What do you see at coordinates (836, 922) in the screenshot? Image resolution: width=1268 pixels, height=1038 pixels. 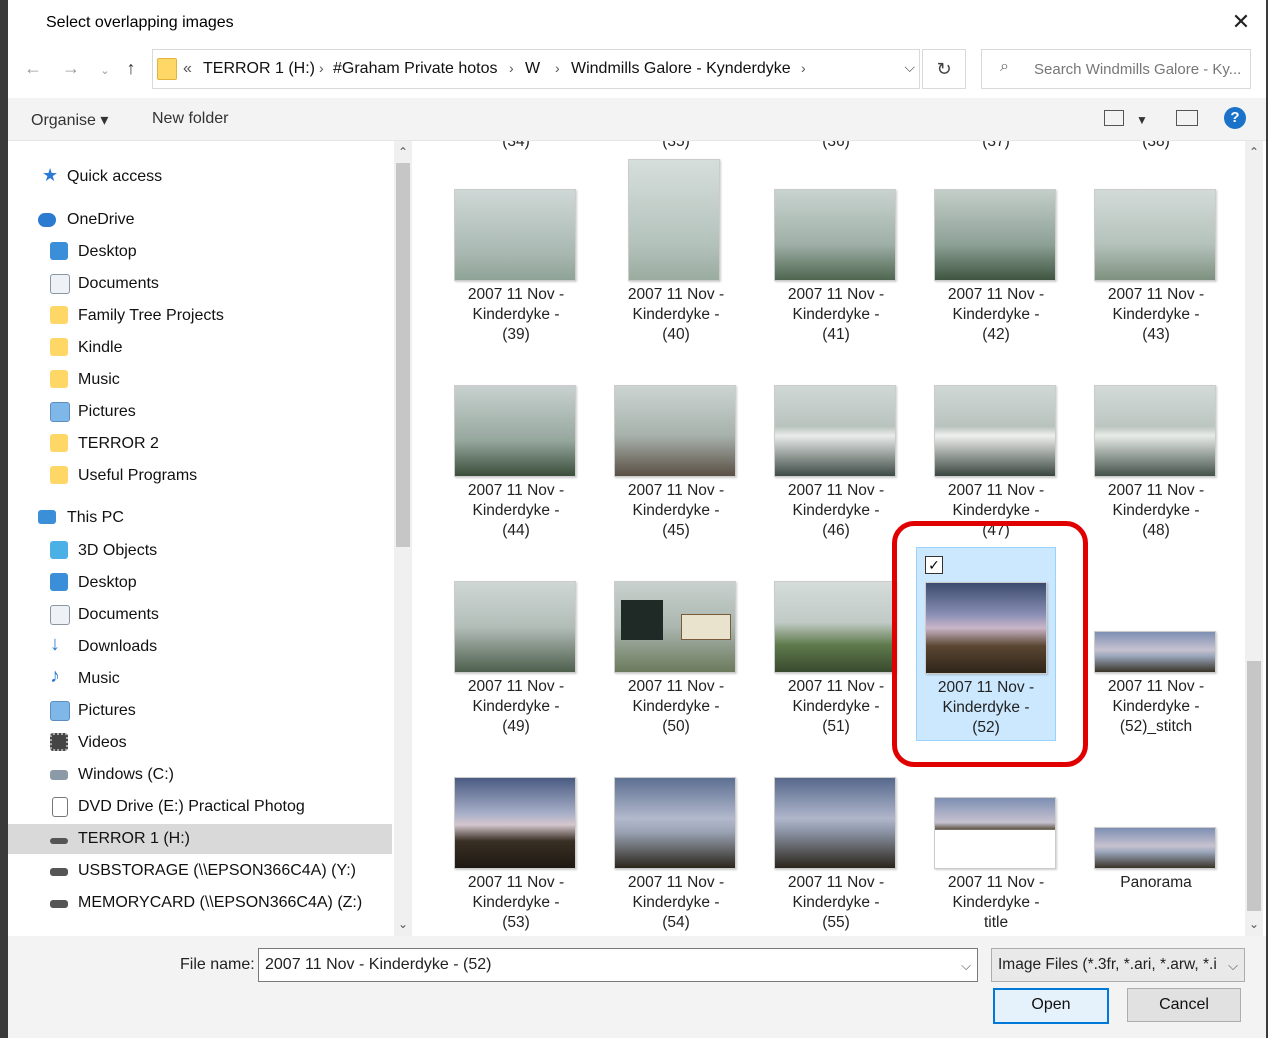 I see `file-caption-line3: (55)` at bounding box center [836, 922].